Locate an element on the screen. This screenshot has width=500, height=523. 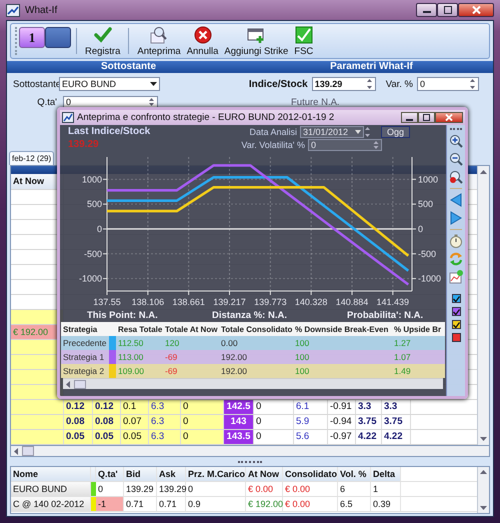
zoom-in-icon is located at coordinates (456, 141).